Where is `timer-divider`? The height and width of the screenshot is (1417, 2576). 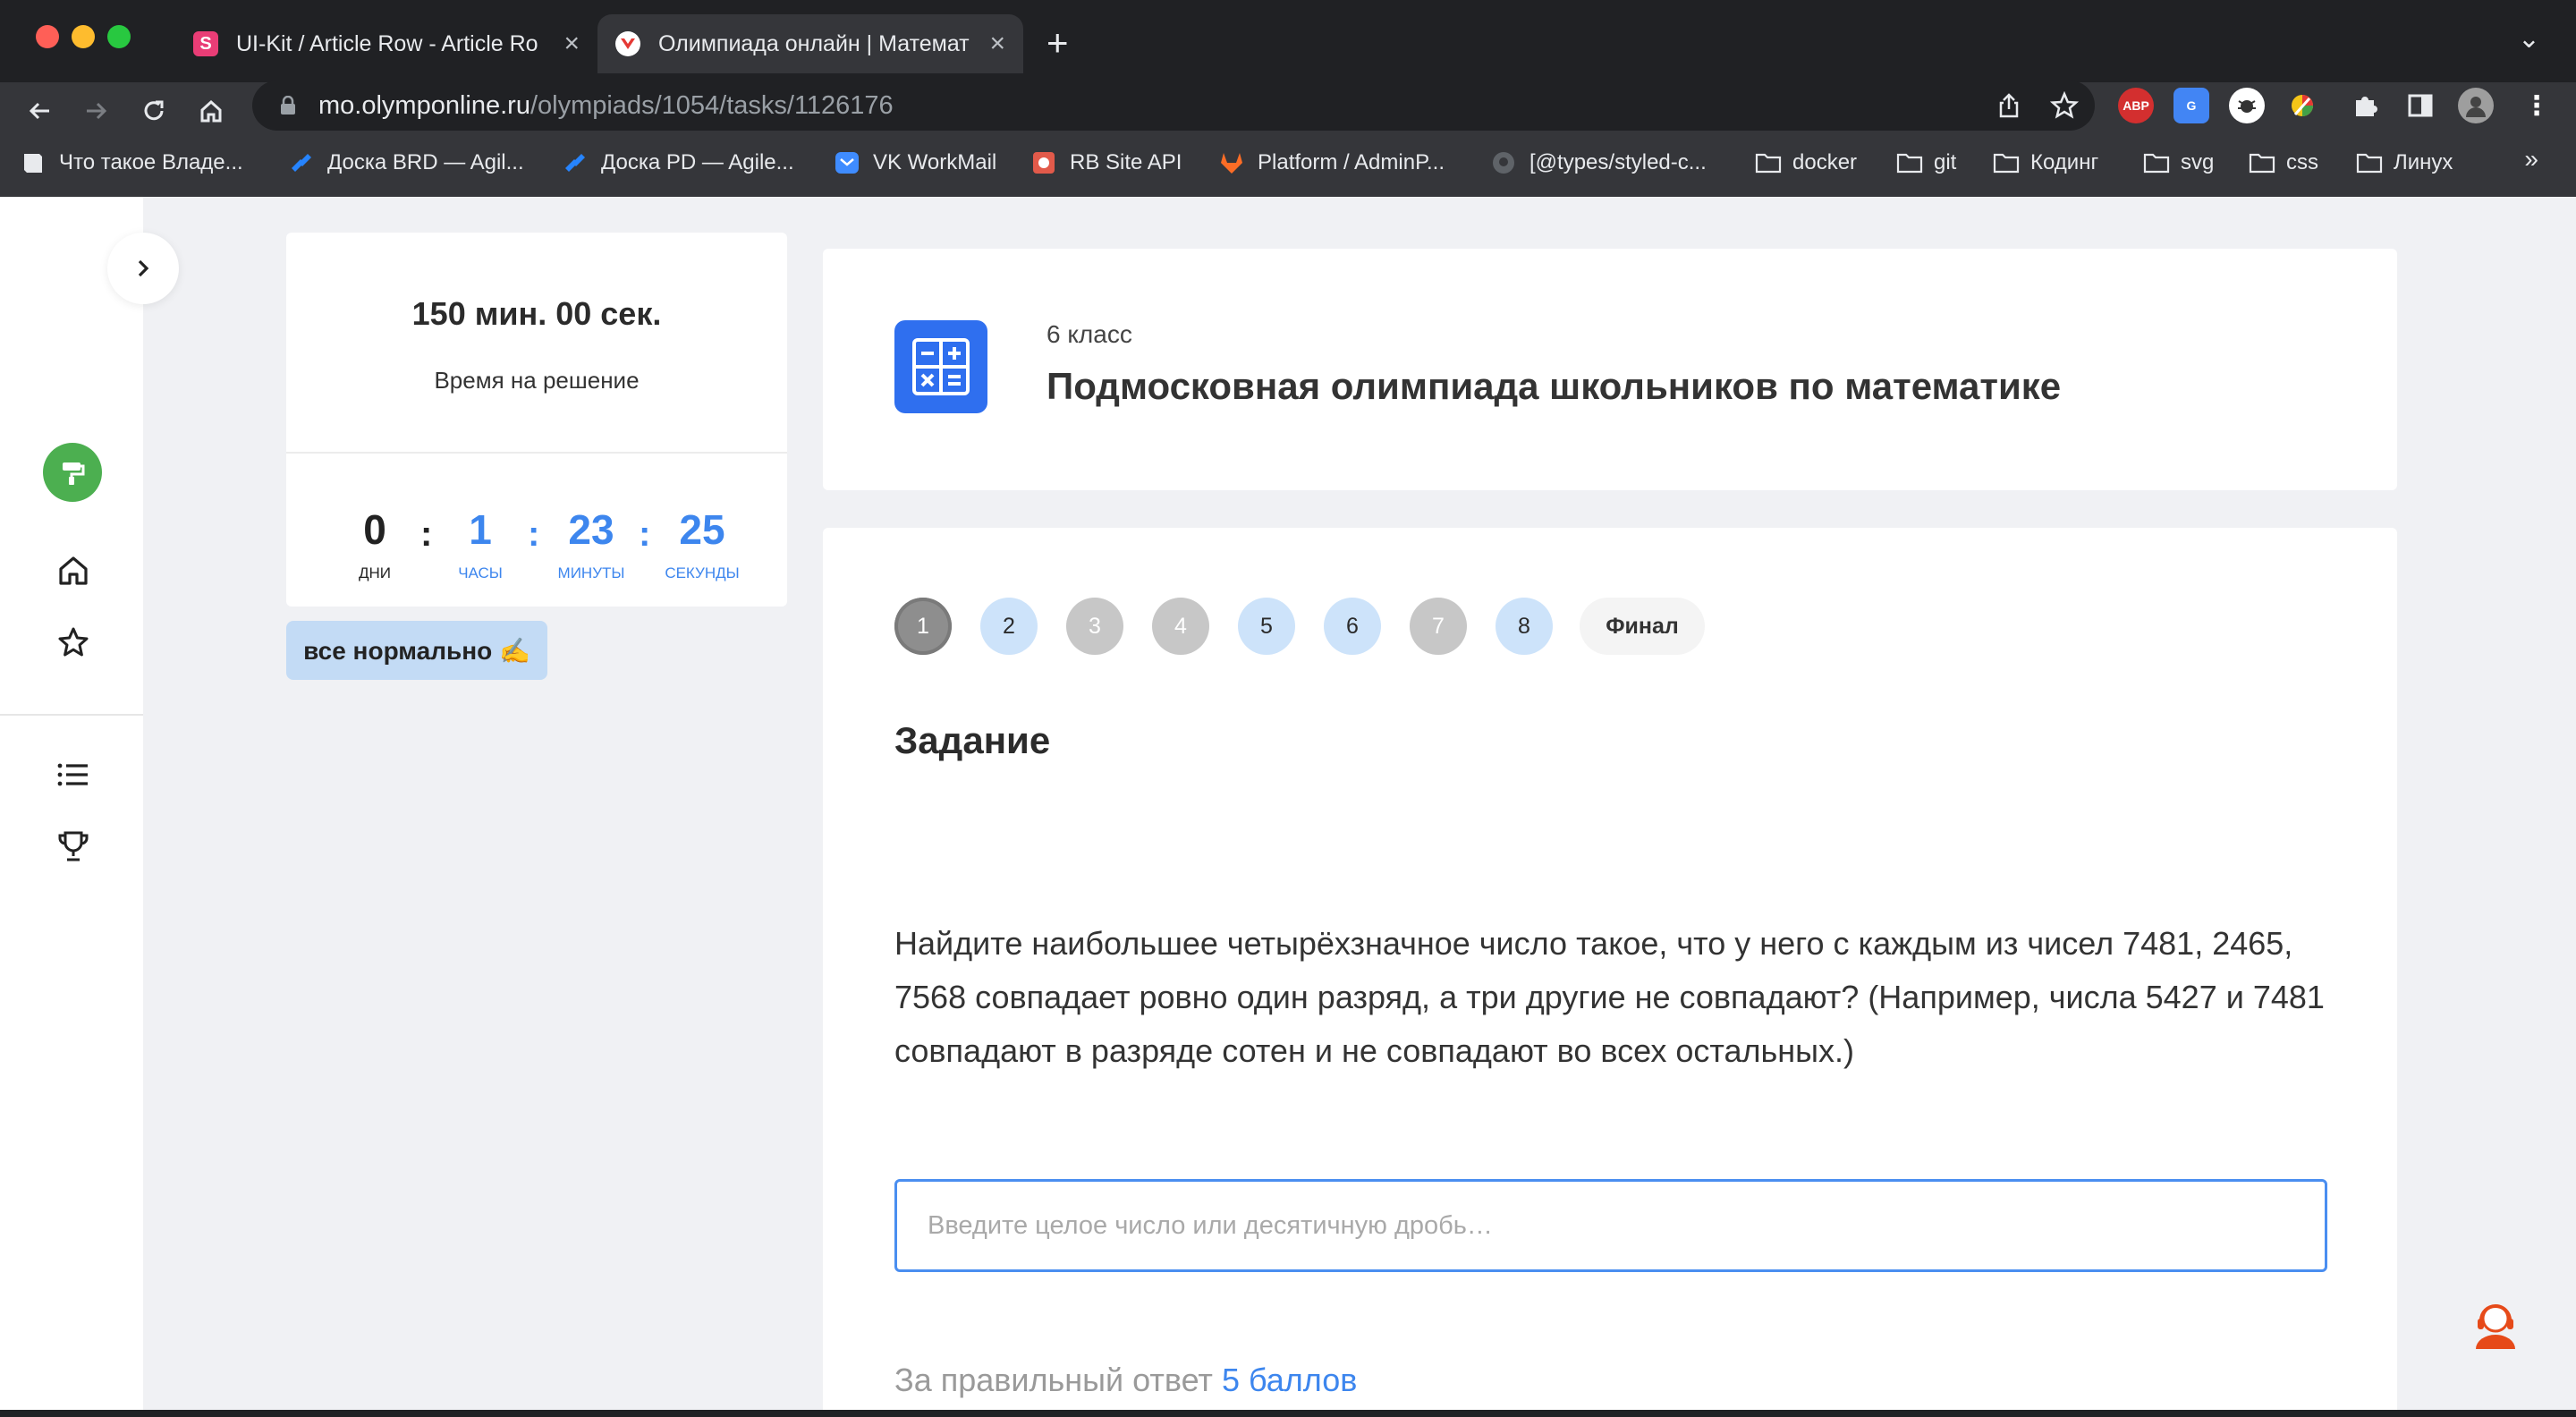 timer-divider is located at coordinates (536, 453).